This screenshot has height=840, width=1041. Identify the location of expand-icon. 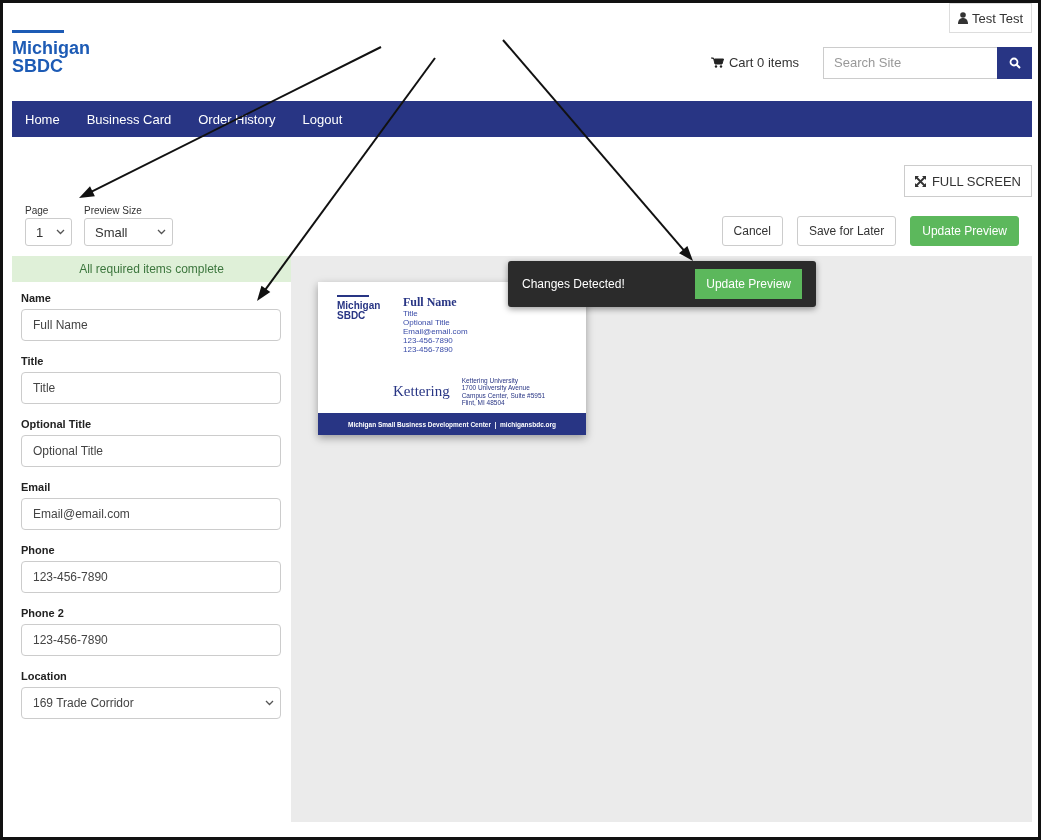
(920, 181).